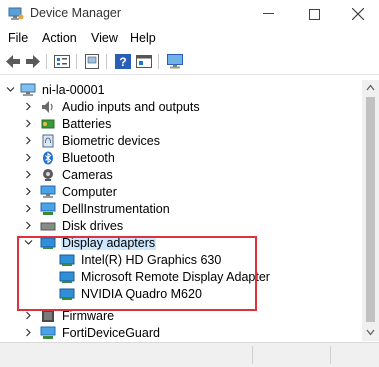 The height and width of the screenshot is (367, 379). I want to click on scroll-down-icon, so click(370, 332).